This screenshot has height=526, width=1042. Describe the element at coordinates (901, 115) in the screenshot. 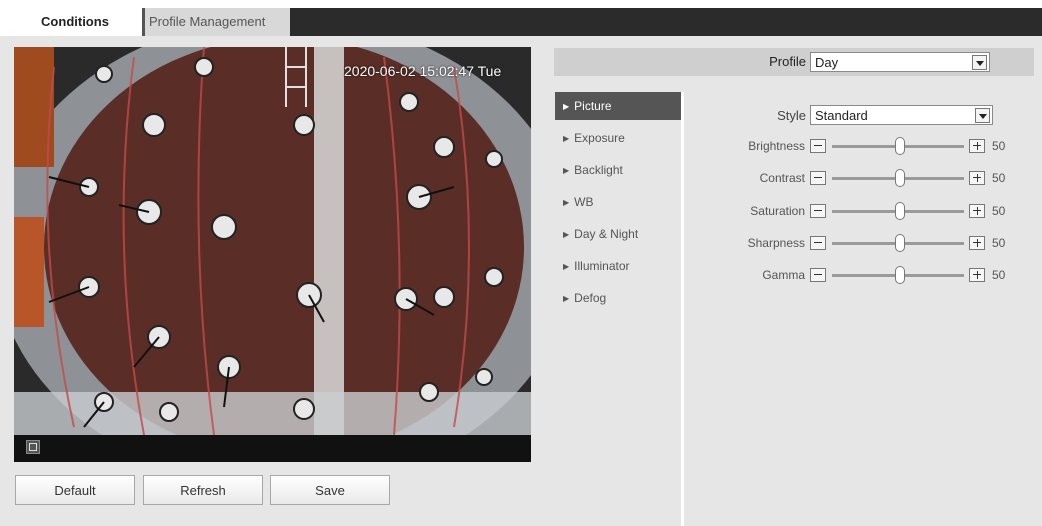

I see `style-select: Standard` at that location.